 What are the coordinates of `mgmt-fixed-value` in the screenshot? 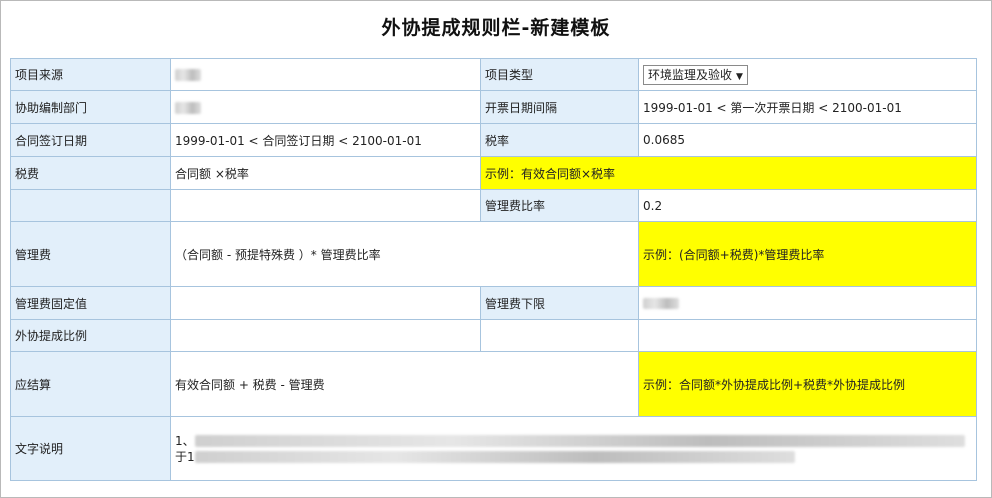 It's located at (325, 303).